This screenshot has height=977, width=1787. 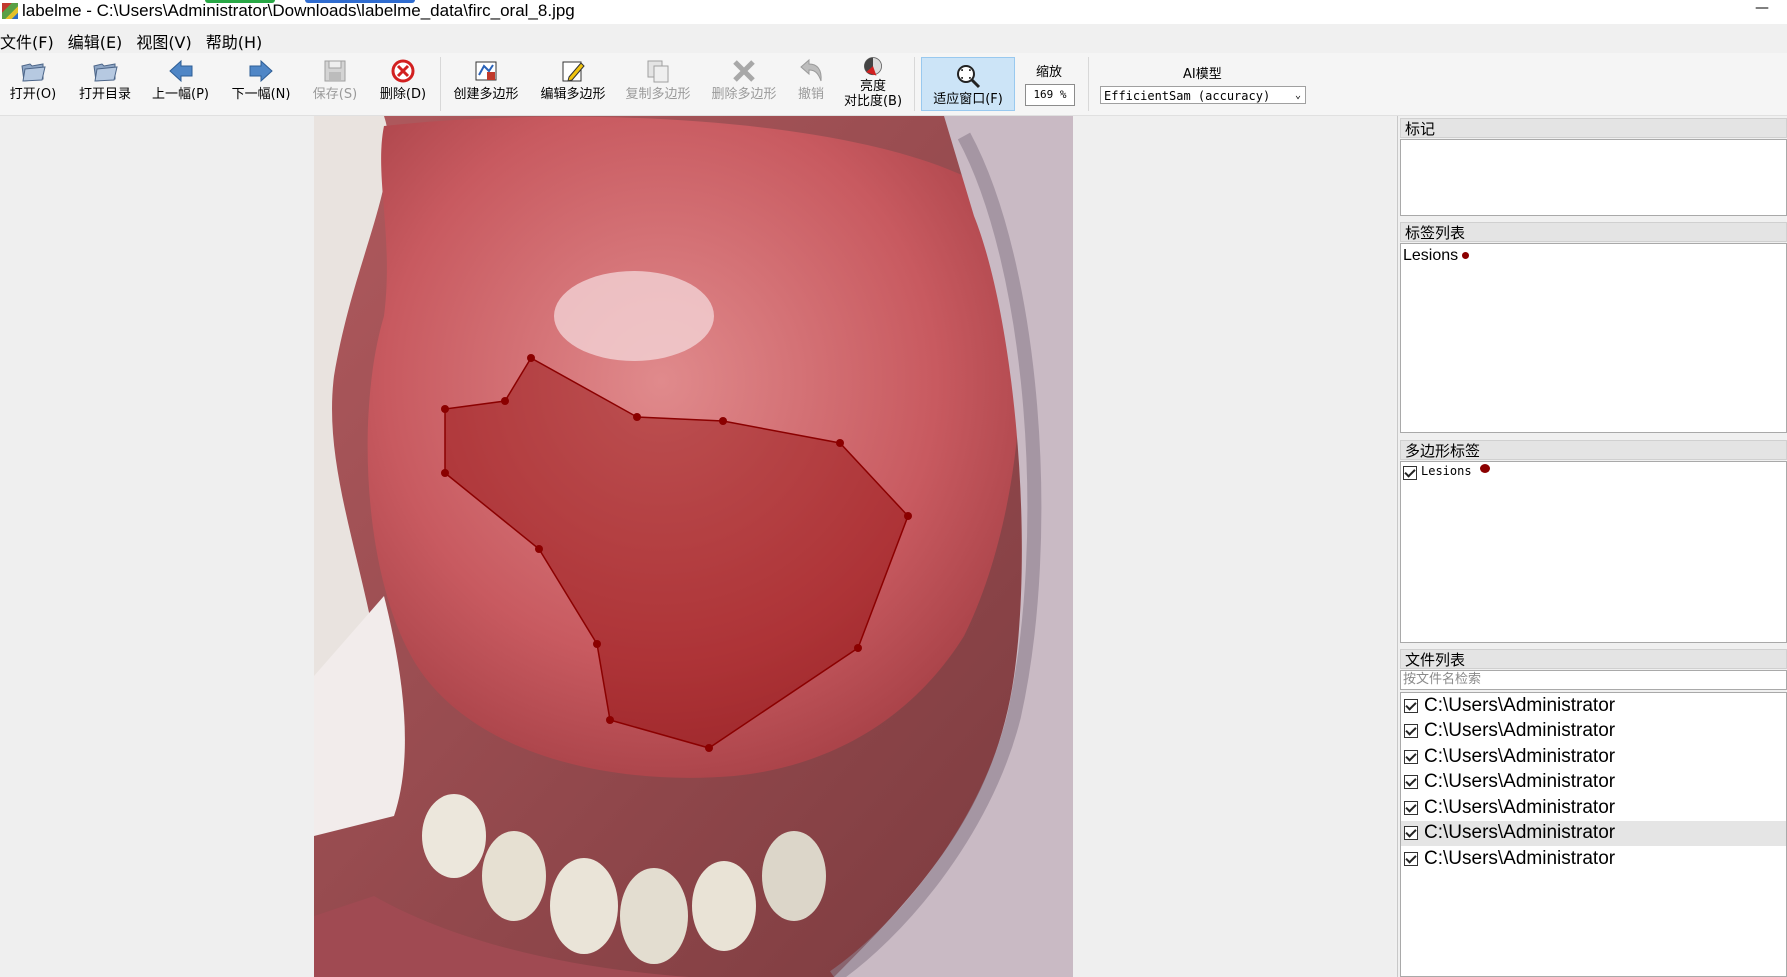 What do you see at coordinates (1593, 232) in the screenshot?
I see `label-list-title: 标签列表` at bounding box center [1593, 232].